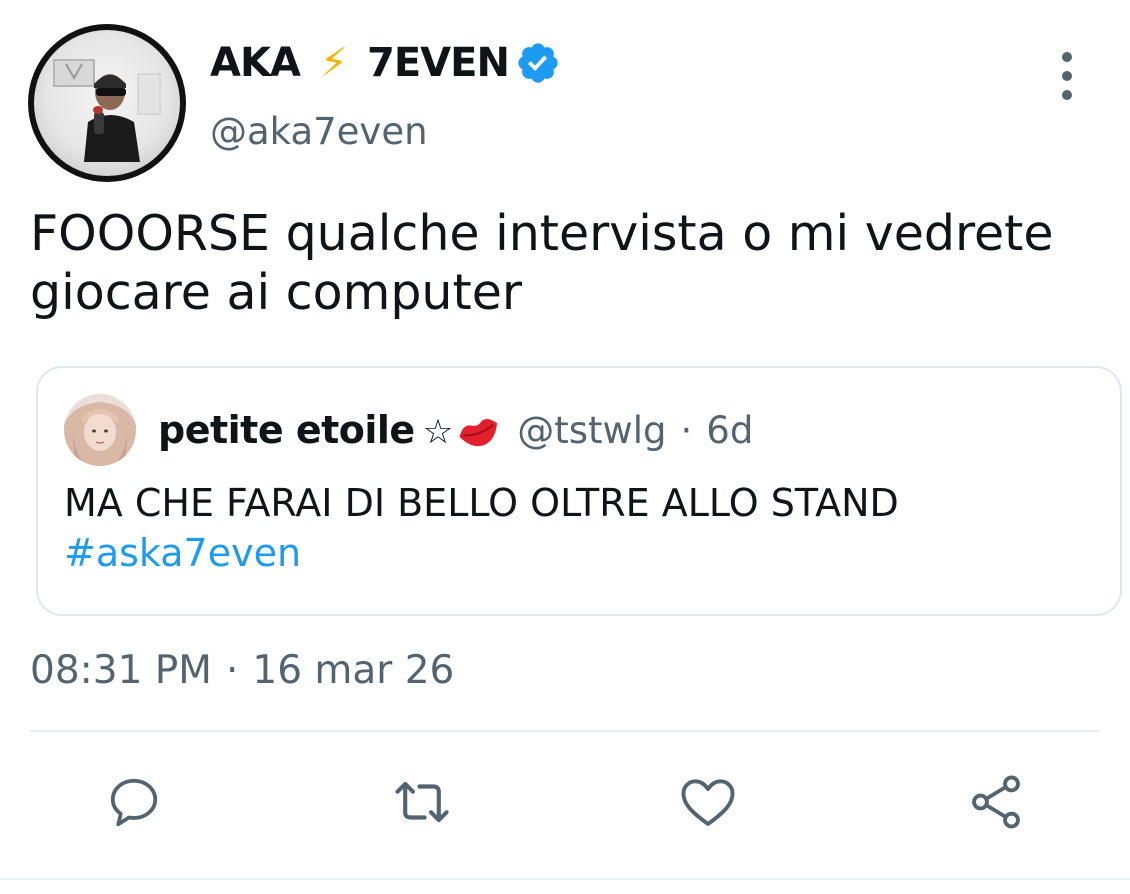  I want to click on tweet-time: 08:31 PM, so click(121, 670).